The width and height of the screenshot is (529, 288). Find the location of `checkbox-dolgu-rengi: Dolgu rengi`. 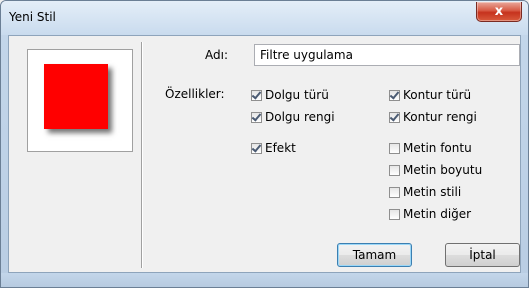

checkbox-dolgu-rengi: Dolgu rengi is located at coordinates (293, 117).